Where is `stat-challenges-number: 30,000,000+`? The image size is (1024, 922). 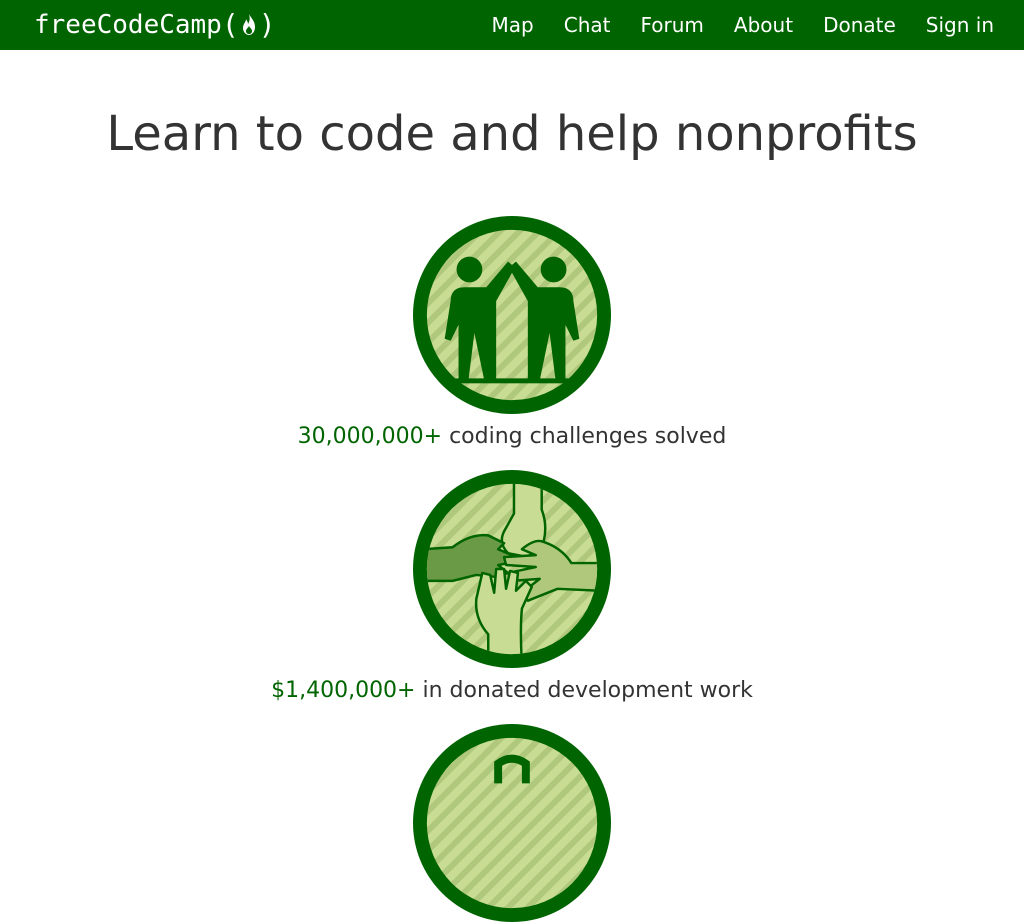
stat-challenges-number: 30,000,000+ is located at coordinates (370, 436).